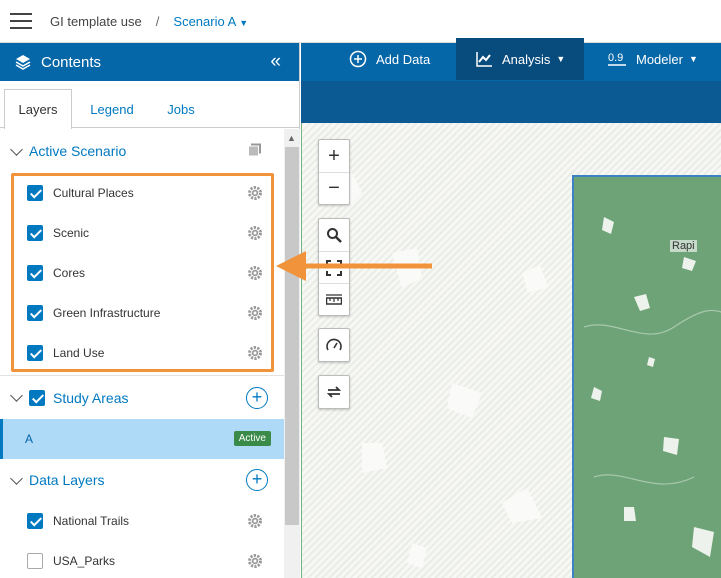  Describe the element at coordinates (149, 62) in the screenshot. I see `contents-header: Contents «` at that location.